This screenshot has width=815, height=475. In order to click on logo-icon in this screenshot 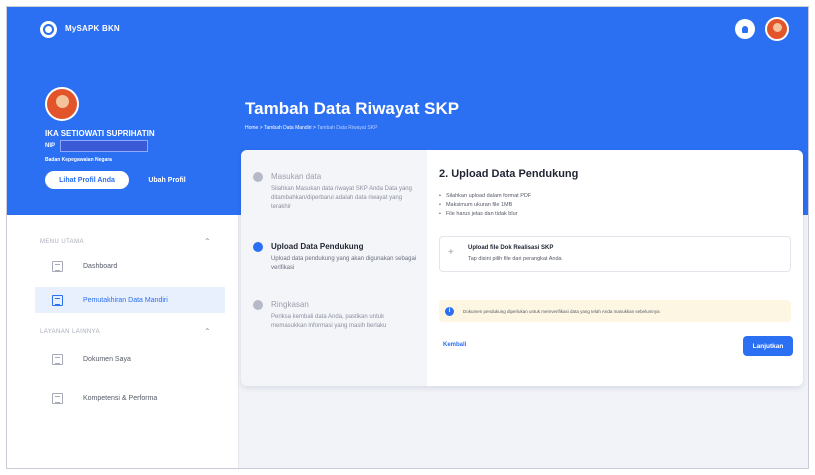, I will do `click(48, 29)`.